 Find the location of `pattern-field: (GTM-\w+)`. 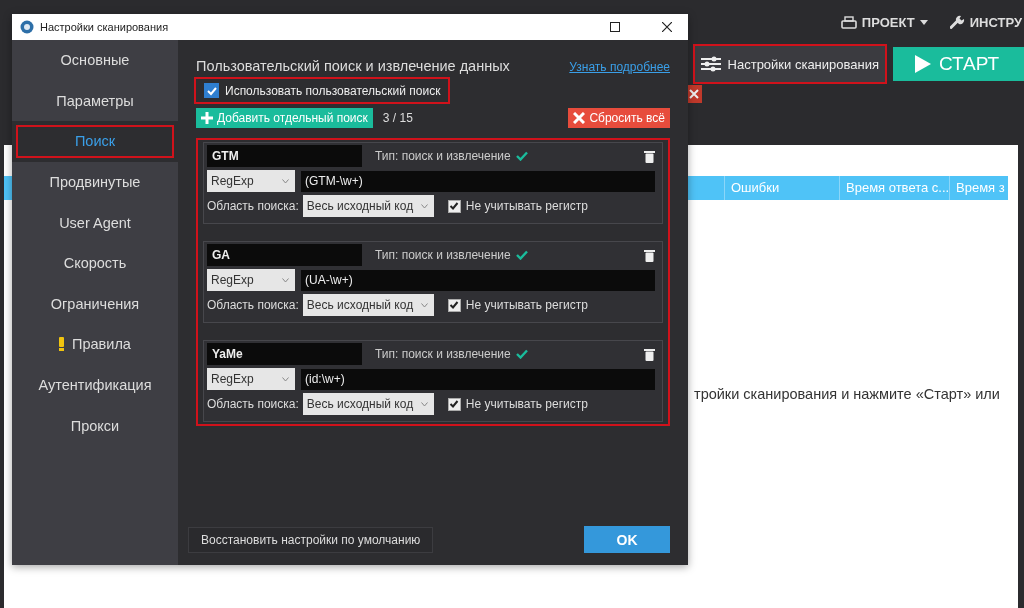

pattern-field: (GTM-\w+) is located at coordinates (478, 181).